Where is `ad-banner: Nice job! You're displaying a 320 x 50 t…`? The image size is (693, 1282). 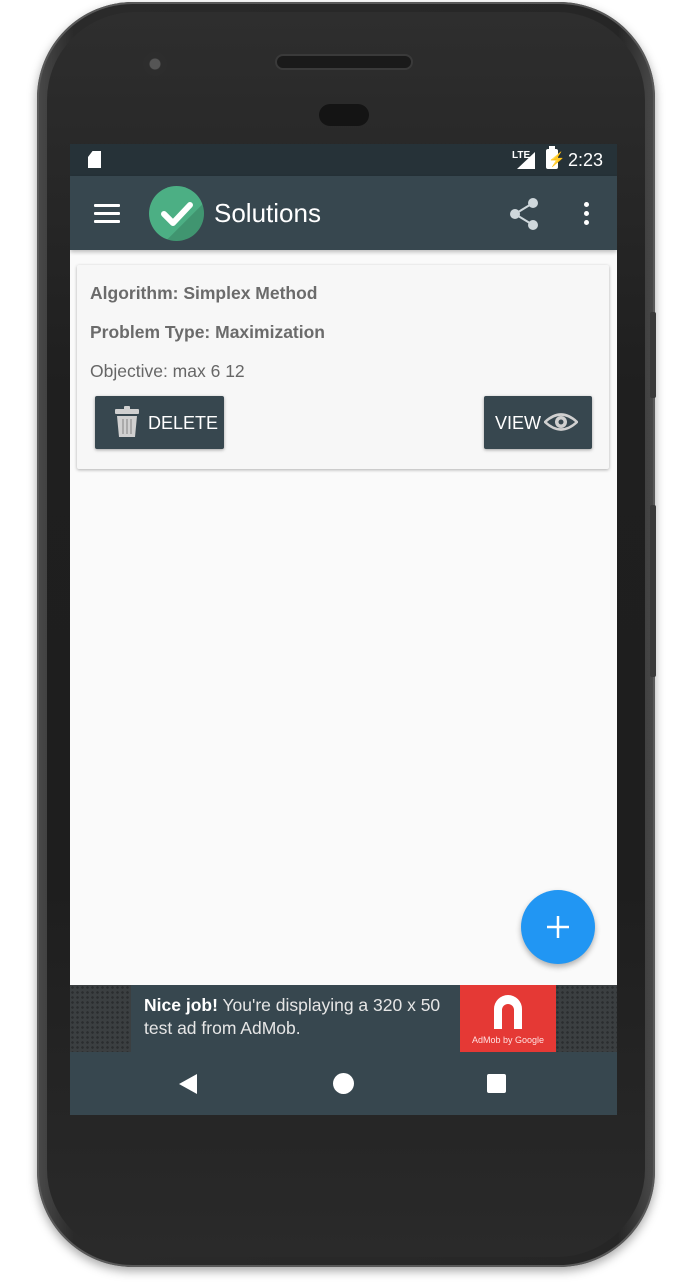 ad-banner: Nice job! You're displaying a 320 x 50 t… is located at coordinates (343, 1018).